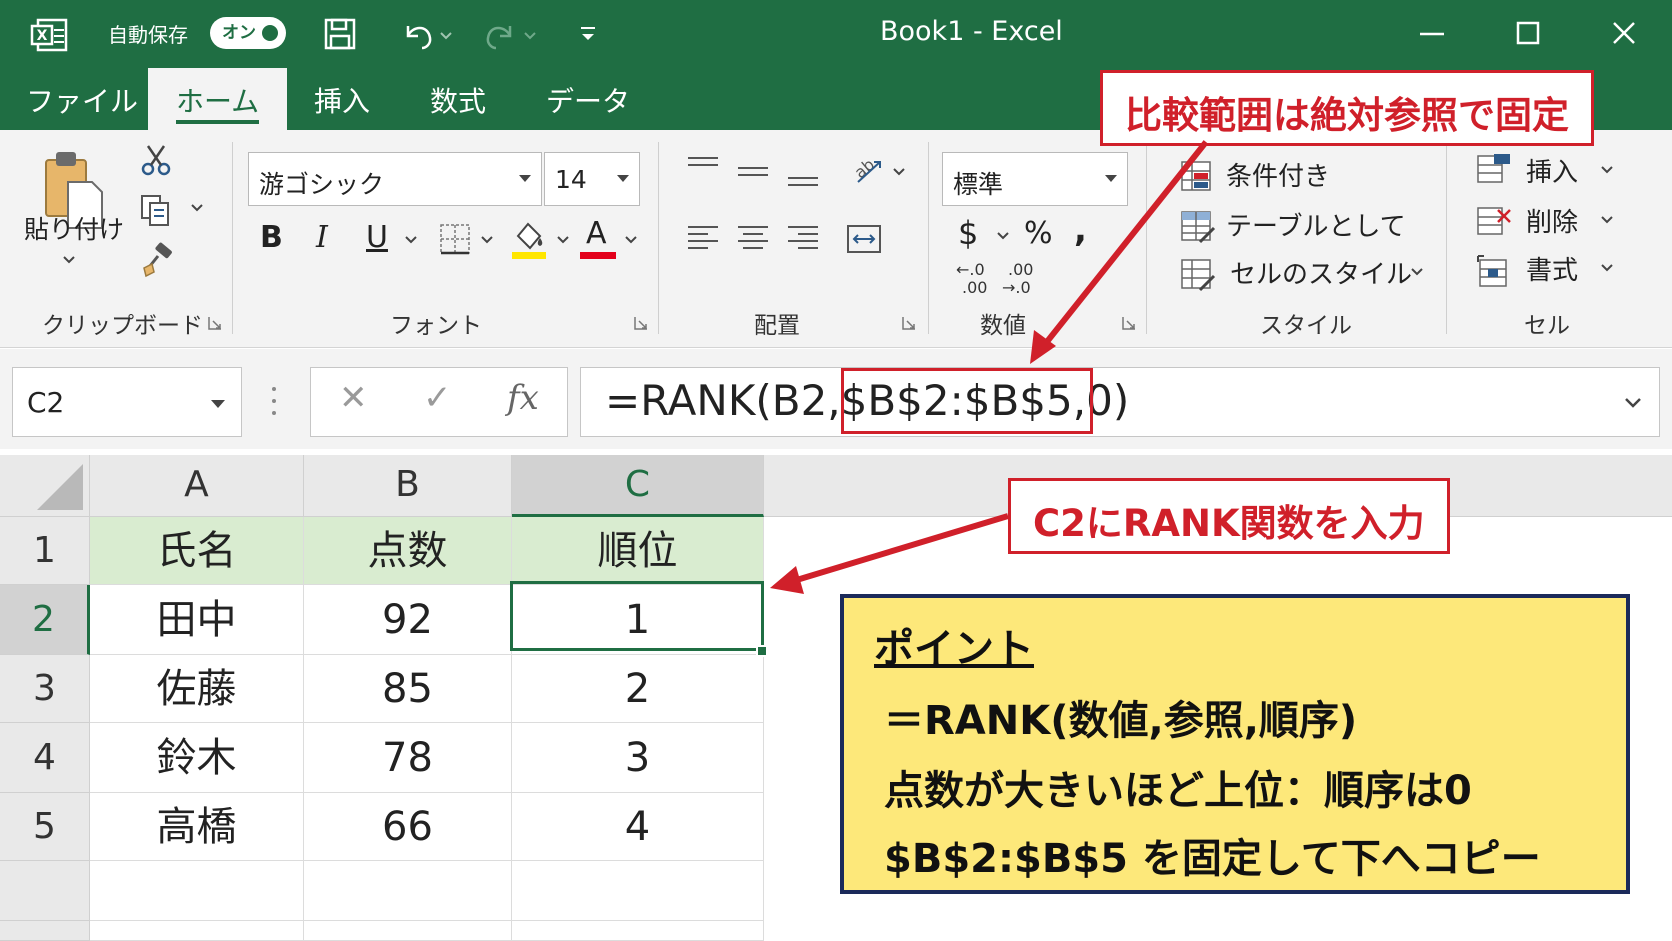 The height and width of the screenshot is (941, 1672). Describe the element at coordinates (1120, 402) in the screenshot. I see `formula-input: =RANK(B2,$B$2:$B$5,0)` at that location.